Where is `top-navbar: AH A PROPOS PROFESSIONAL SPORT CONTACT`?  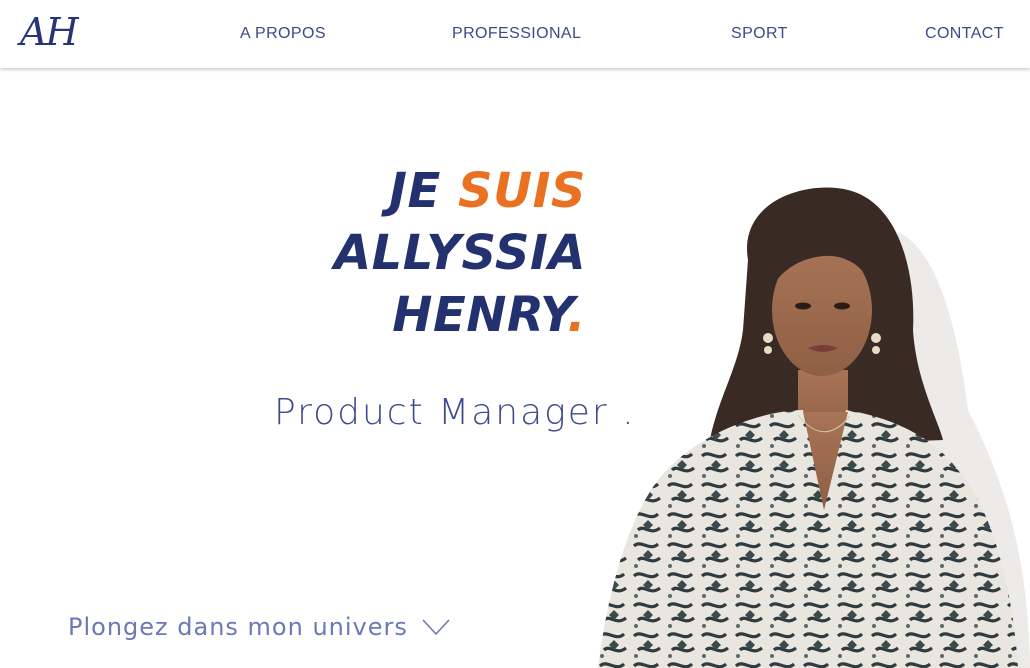 top-navbar: AH A PROPOS PROFESSIONAL SPORT CONTACT is located at coordinates (515, 34).